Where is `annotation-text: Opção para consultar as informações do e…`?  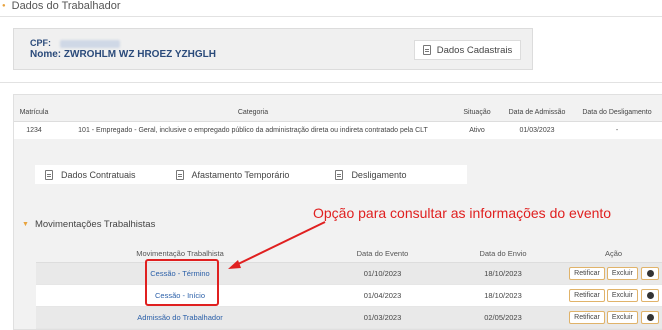 annotation-text: Opção para consultar as informações do e… is located at coordinates (462, 213).